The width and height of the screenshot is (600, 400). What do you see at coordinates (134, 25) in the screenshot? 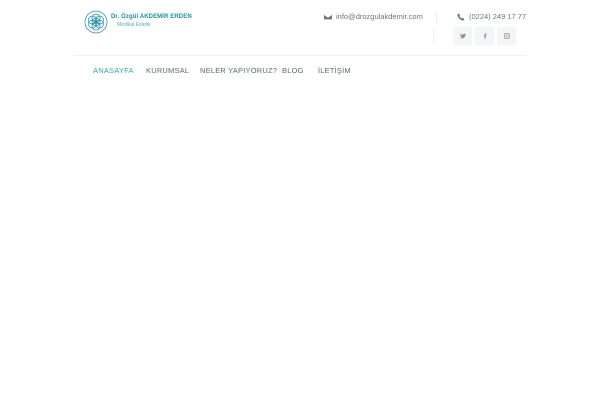
I see `logo-subtitle: Medikal Estetik` at bounding box center [134, 25].